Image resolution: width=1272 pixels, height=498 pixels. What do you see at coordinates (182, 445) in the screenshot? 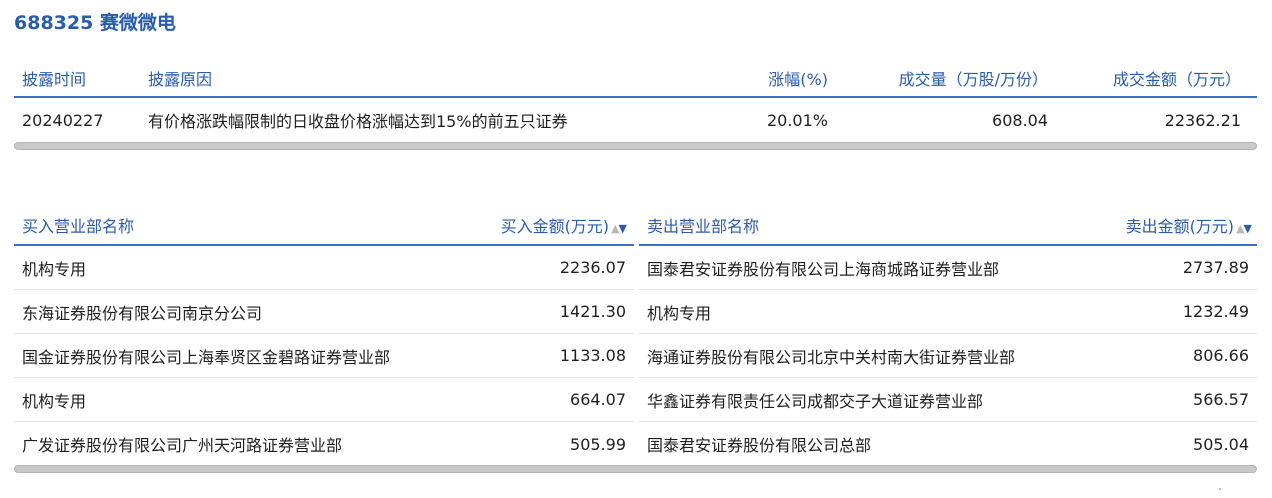
I see `buy-broker-name: 广发证券股份有限公司广州天河路证券营业部` at bounding box center [182, 445].